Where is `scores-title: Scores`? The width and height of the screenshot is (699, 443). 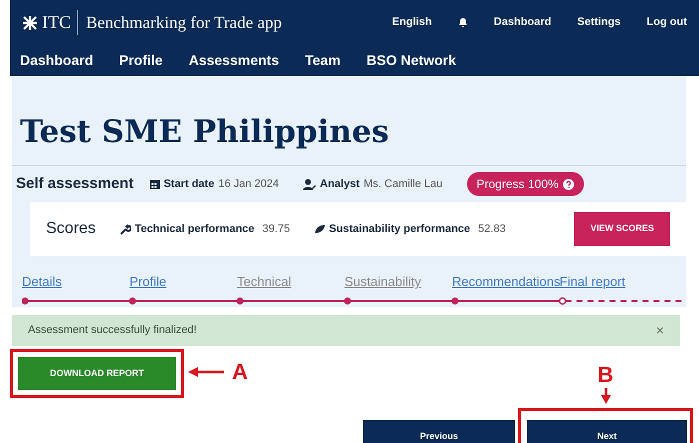 scores-title: Scores is located at coordinates (71, 229).